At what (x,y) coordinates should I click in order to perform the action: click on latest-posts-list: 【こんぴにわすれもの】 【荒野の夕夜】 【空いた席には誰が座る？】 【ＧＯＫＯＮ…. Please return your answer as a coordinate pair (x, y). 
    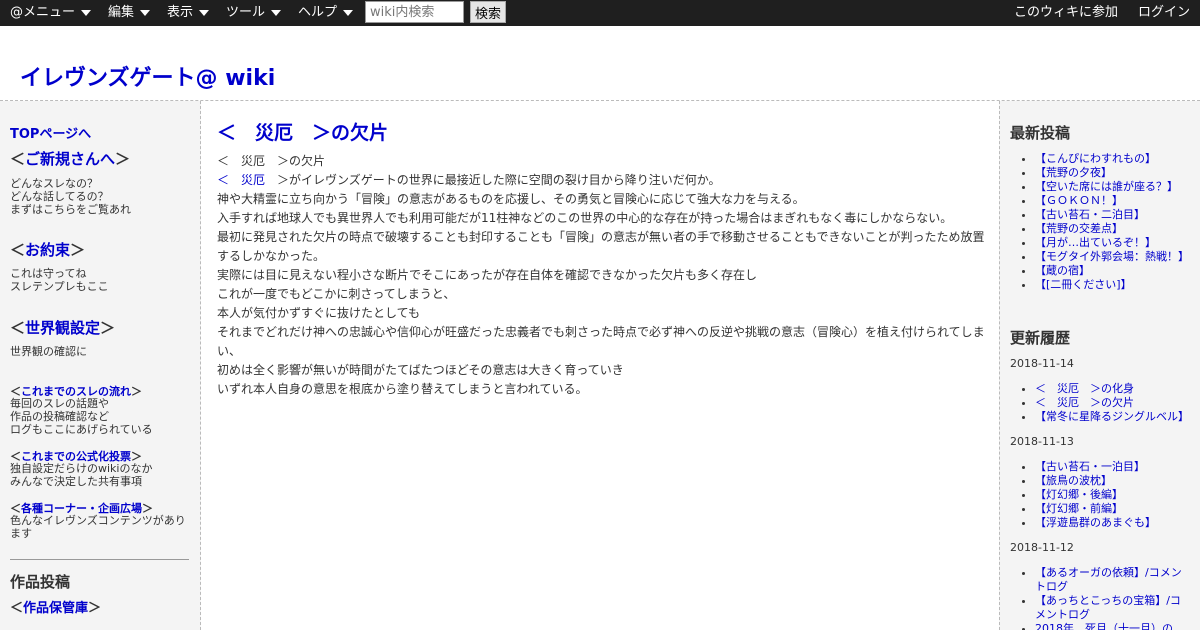
    Looking at the image, I should click on (1100, 222).